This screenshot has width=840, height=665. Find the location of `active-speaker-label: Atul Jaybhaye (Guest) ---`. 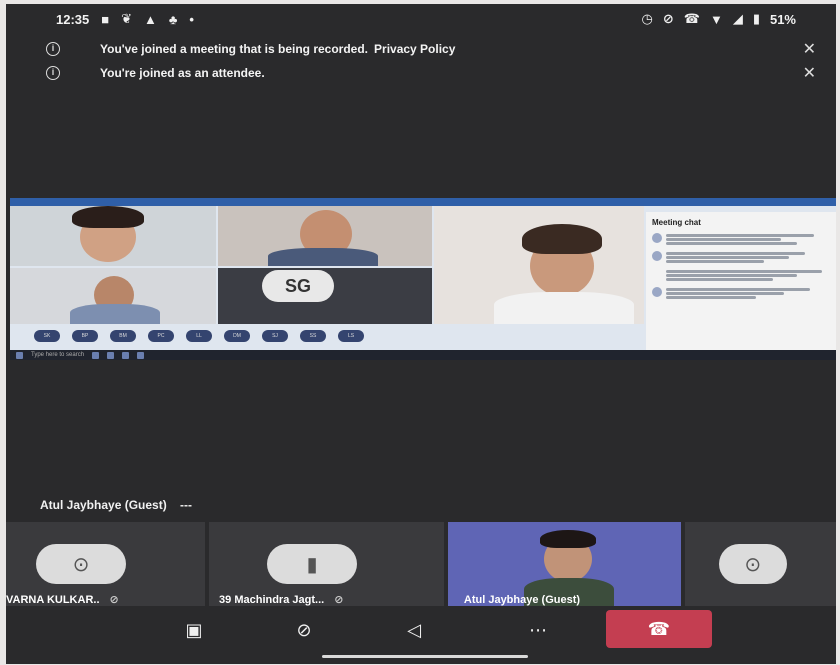

active-speaker-label: Atul Jaybhaye (Guest) --- is located at coordinates (116, 505).